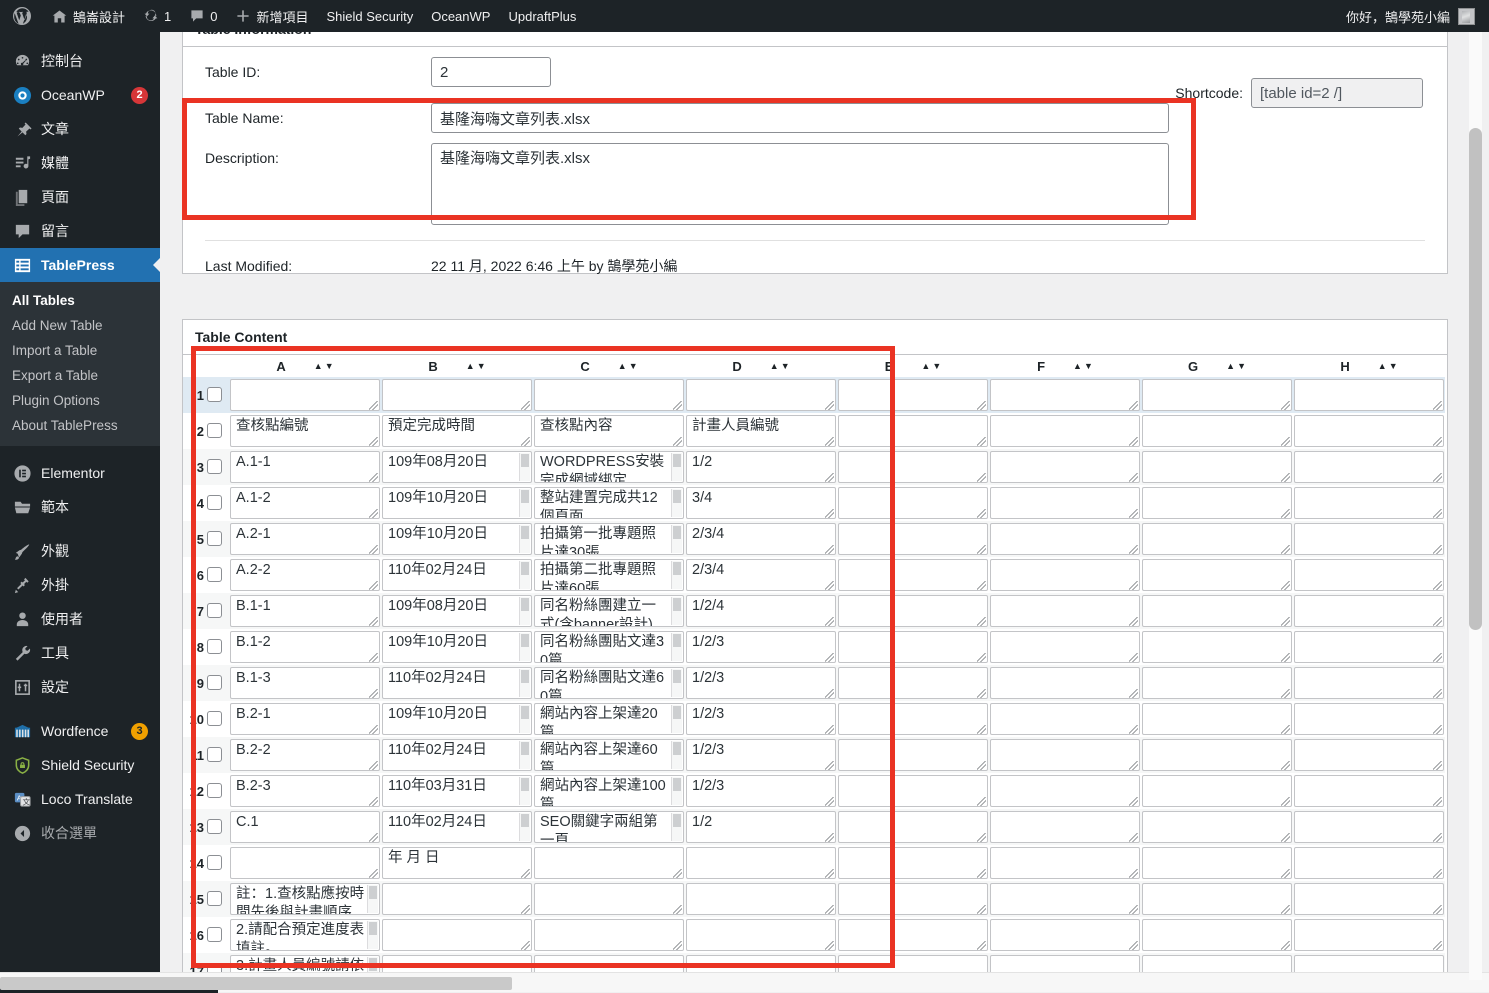 The height and width of the screenshot is (993, 1489). What do you see at coordinates (305, 935) in the screenshot?
I see `cell-textarea: 2.請配合預定進度表填註。` at bounding box center [305, 935].